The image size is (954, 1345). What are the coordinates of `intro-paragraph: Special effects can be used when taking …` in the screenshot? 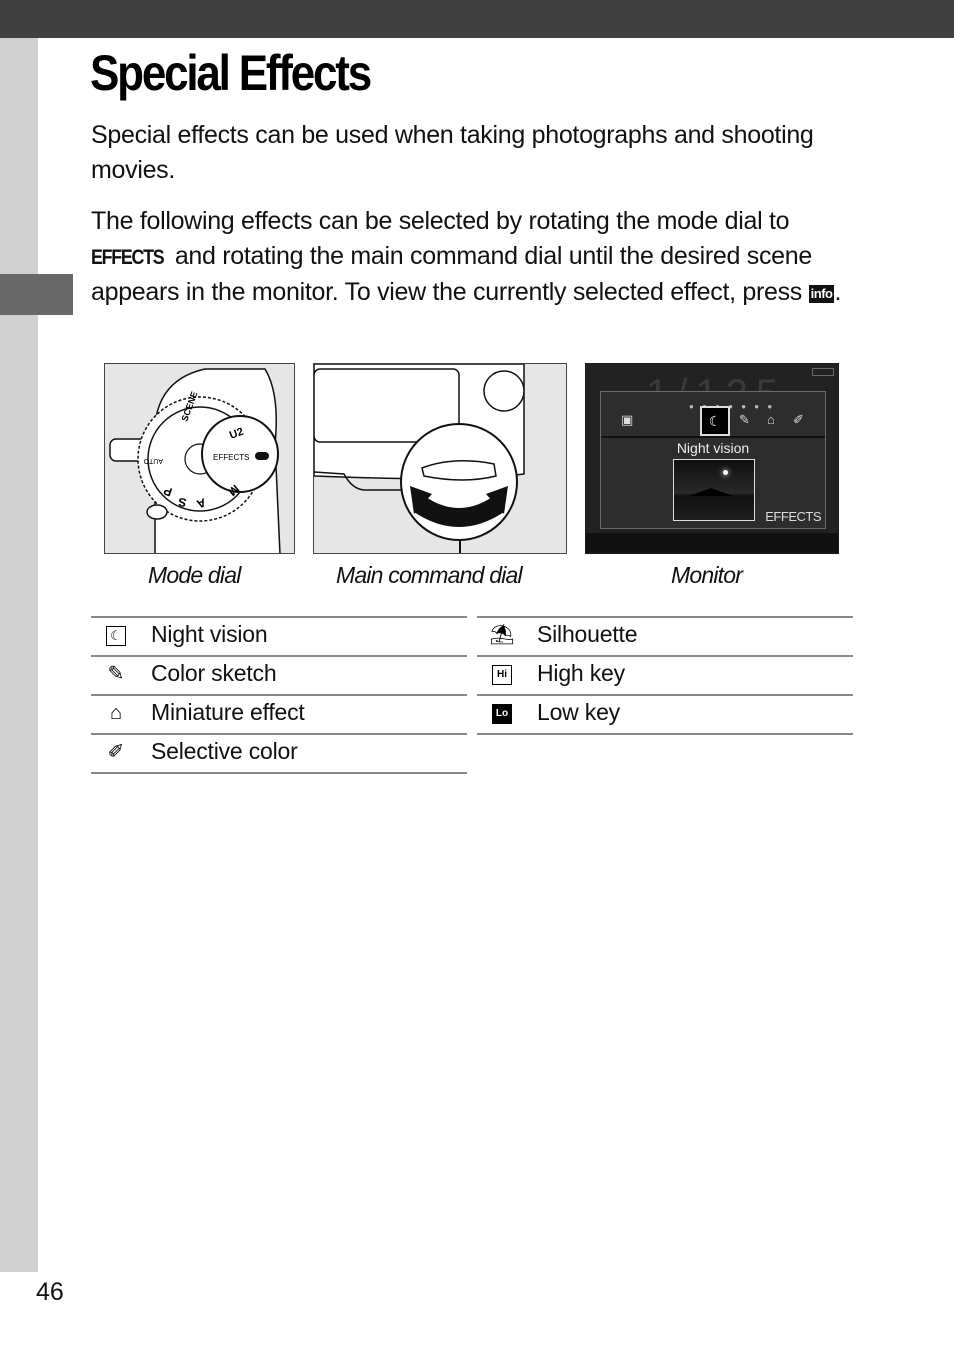 It's located at (452, 152).